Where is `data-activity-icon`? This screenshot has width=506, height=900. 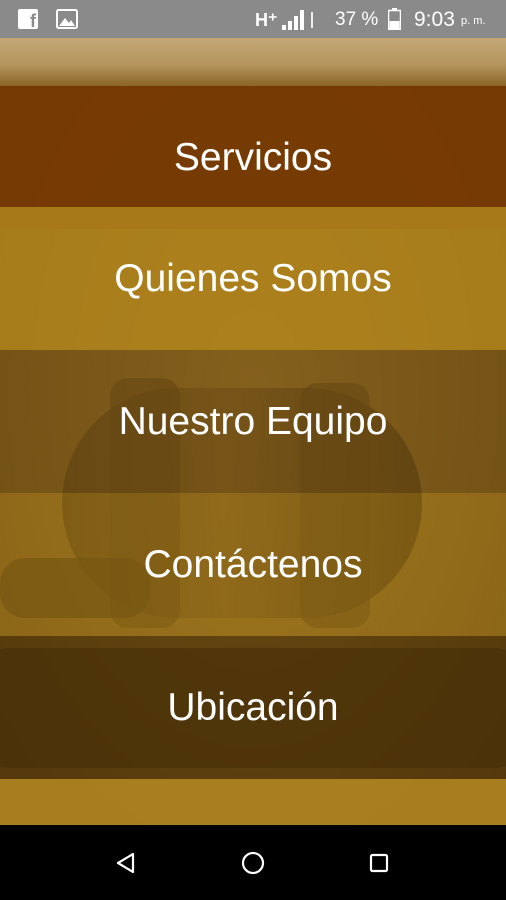
data-activity-icon is located at coordinates (312, 20).